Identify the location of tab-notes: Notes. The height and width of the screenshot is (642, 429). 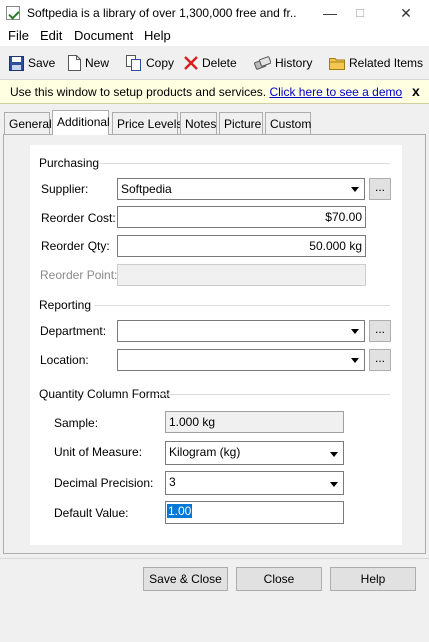
(198, 123).